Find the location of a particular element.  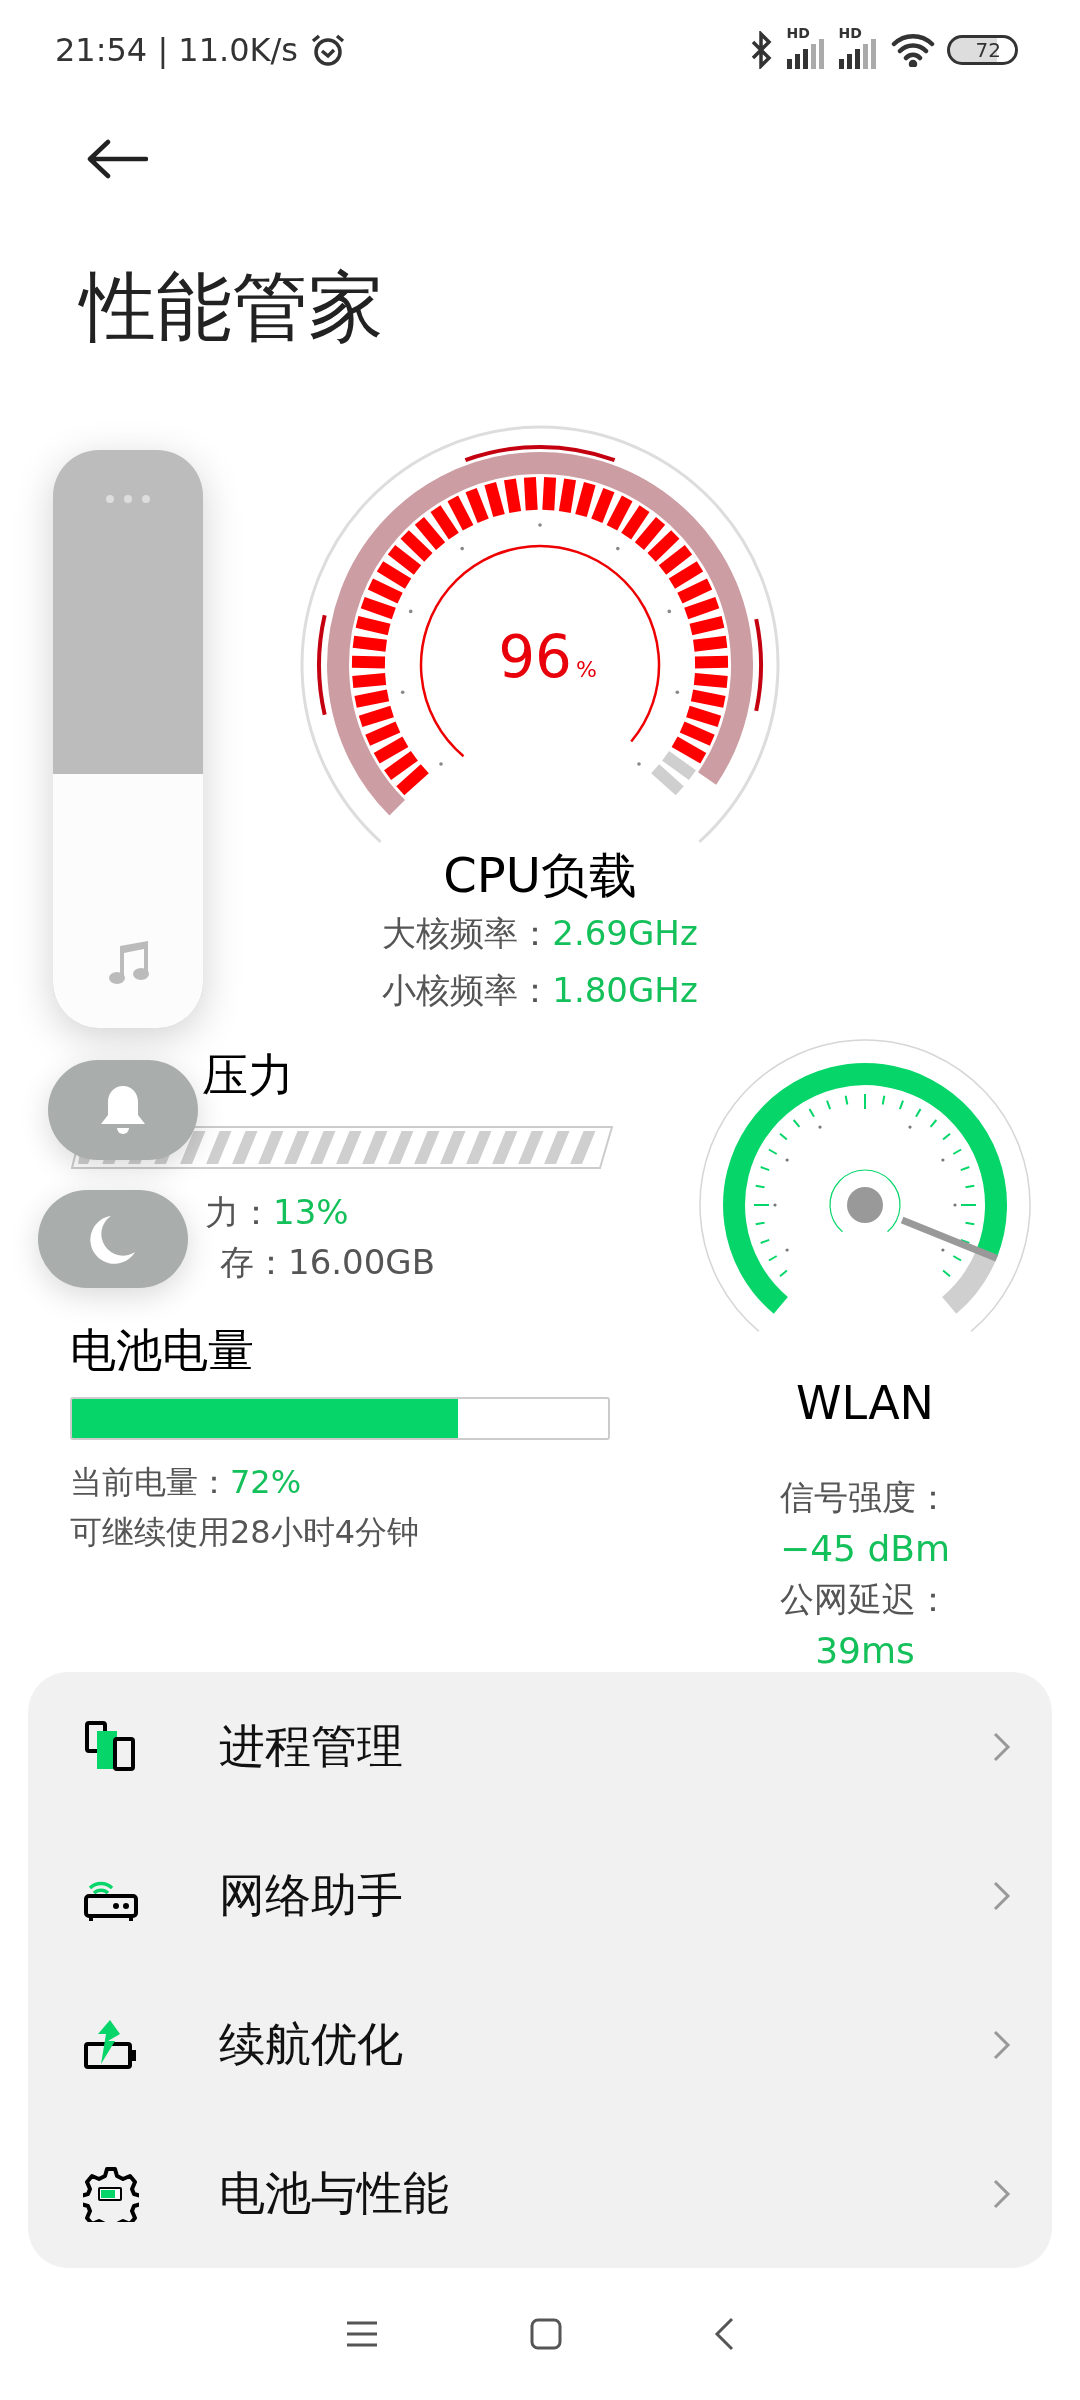

volume-slider is located at coordinates (128, 739).